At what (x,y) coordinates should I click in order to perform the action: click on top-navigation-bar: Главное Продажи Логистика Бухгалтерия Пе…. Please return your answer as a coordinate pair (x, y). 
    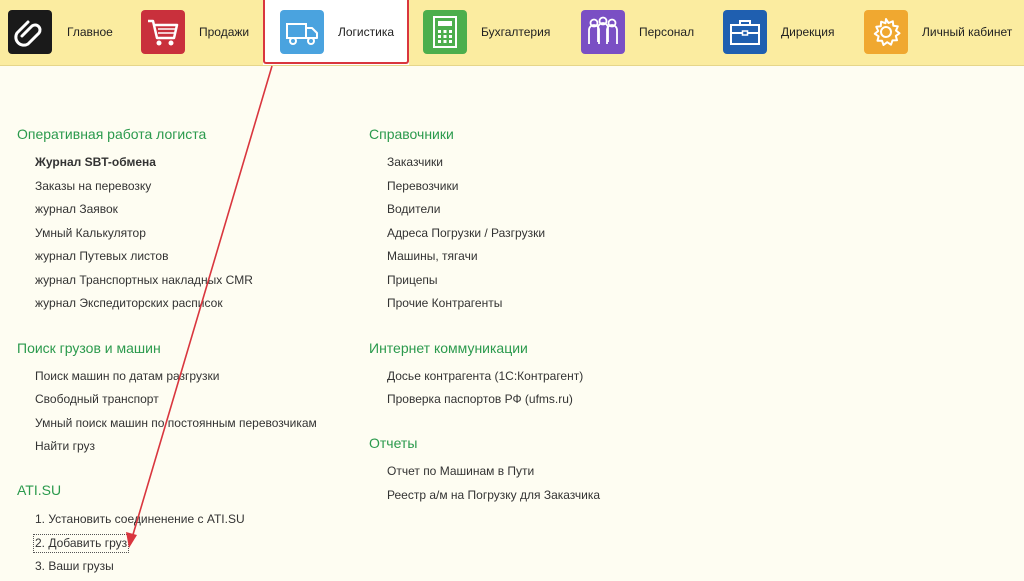
    Looking at the image, I should click on (512, 33).